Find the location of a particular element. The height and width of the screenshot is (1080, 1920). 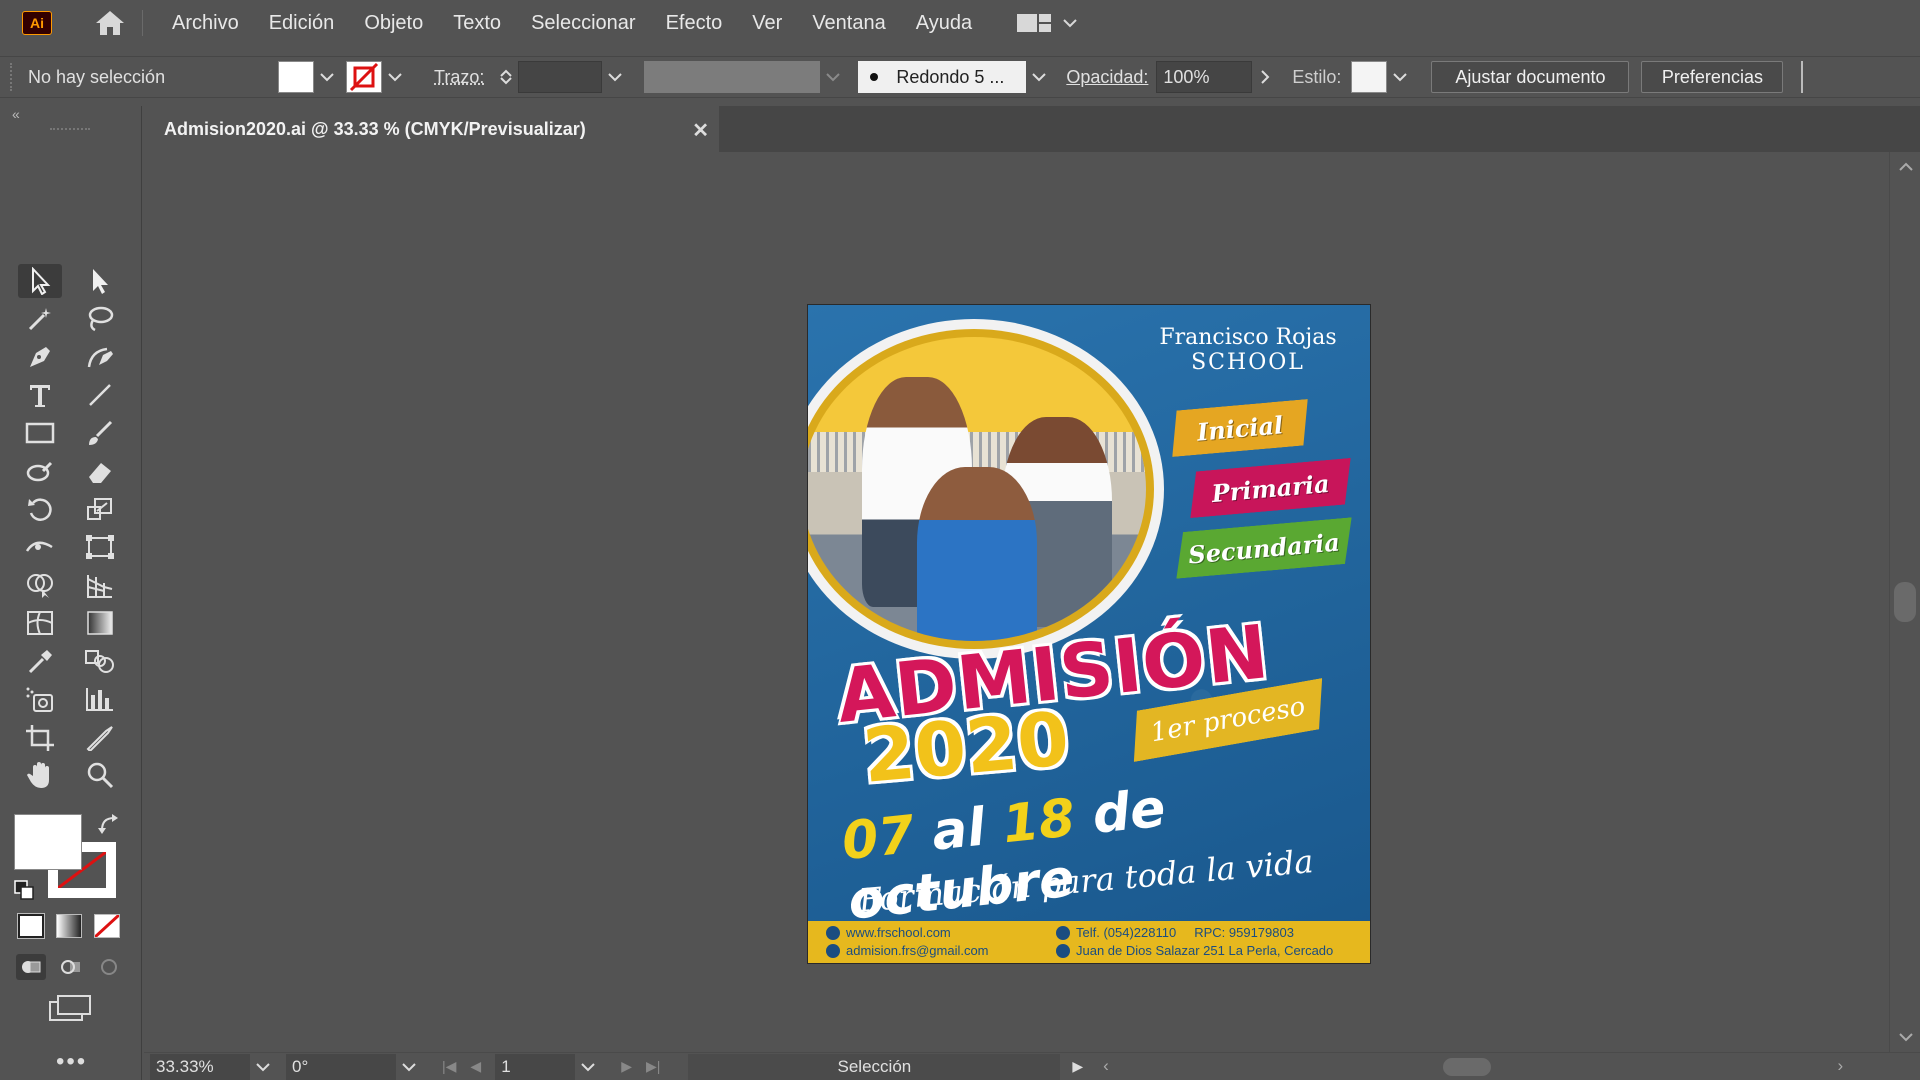

first-artboard-icon: |◀ is located at coordinates (449, 1066).